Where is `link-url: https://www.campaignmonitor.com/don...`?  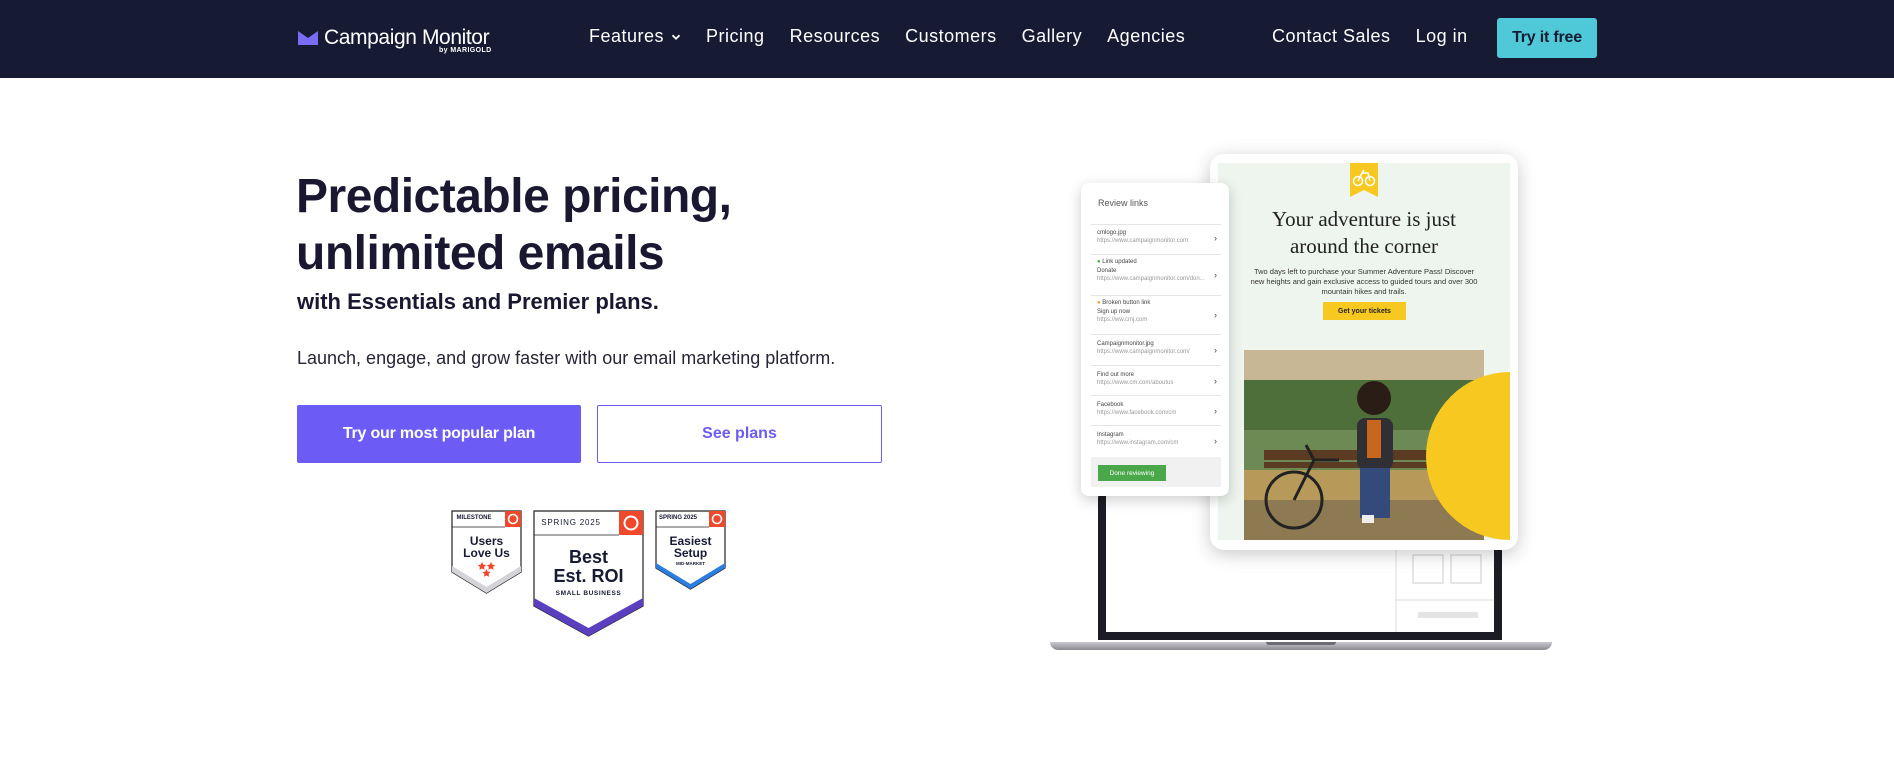
link-url: https://www.campaignmonitor.com/don... is located at coordinates (1151, 279).